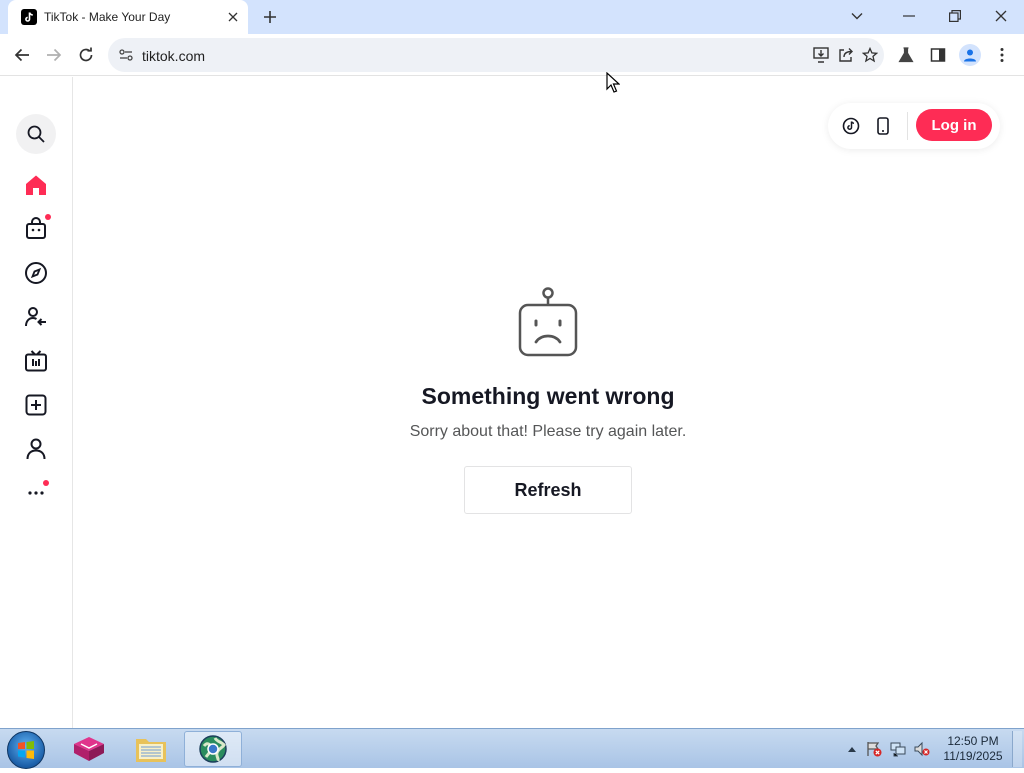  Describe the element at coordinates (613, 82) in the screenshot. I see `mouse-cursor-icon` at that location.